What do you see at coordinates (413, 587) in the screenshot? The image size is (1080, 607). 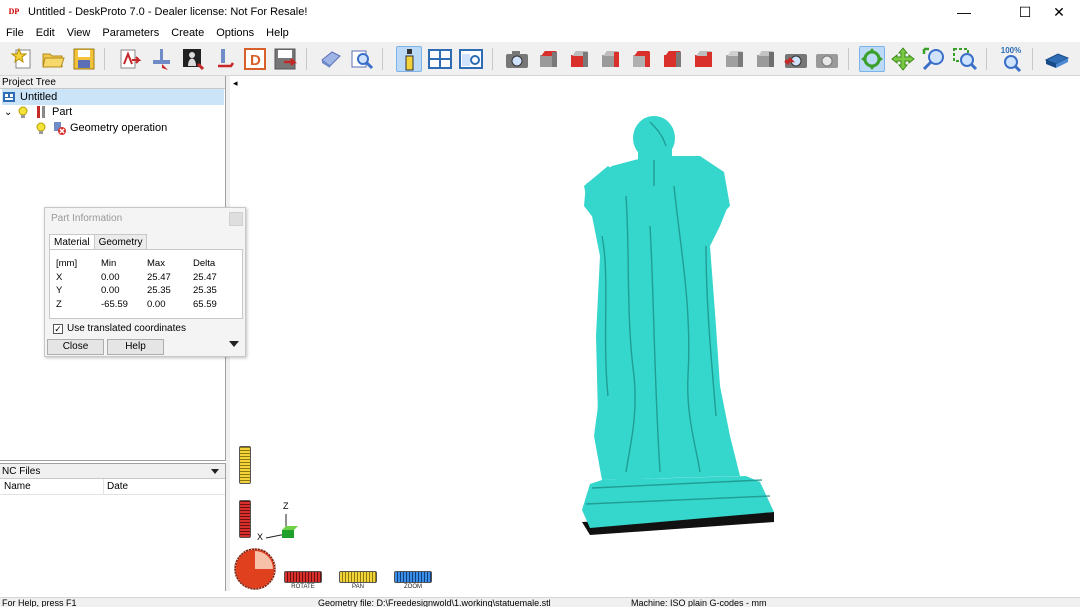 I see `zoom-label: ZOOM` at bounding box center [413, 587].